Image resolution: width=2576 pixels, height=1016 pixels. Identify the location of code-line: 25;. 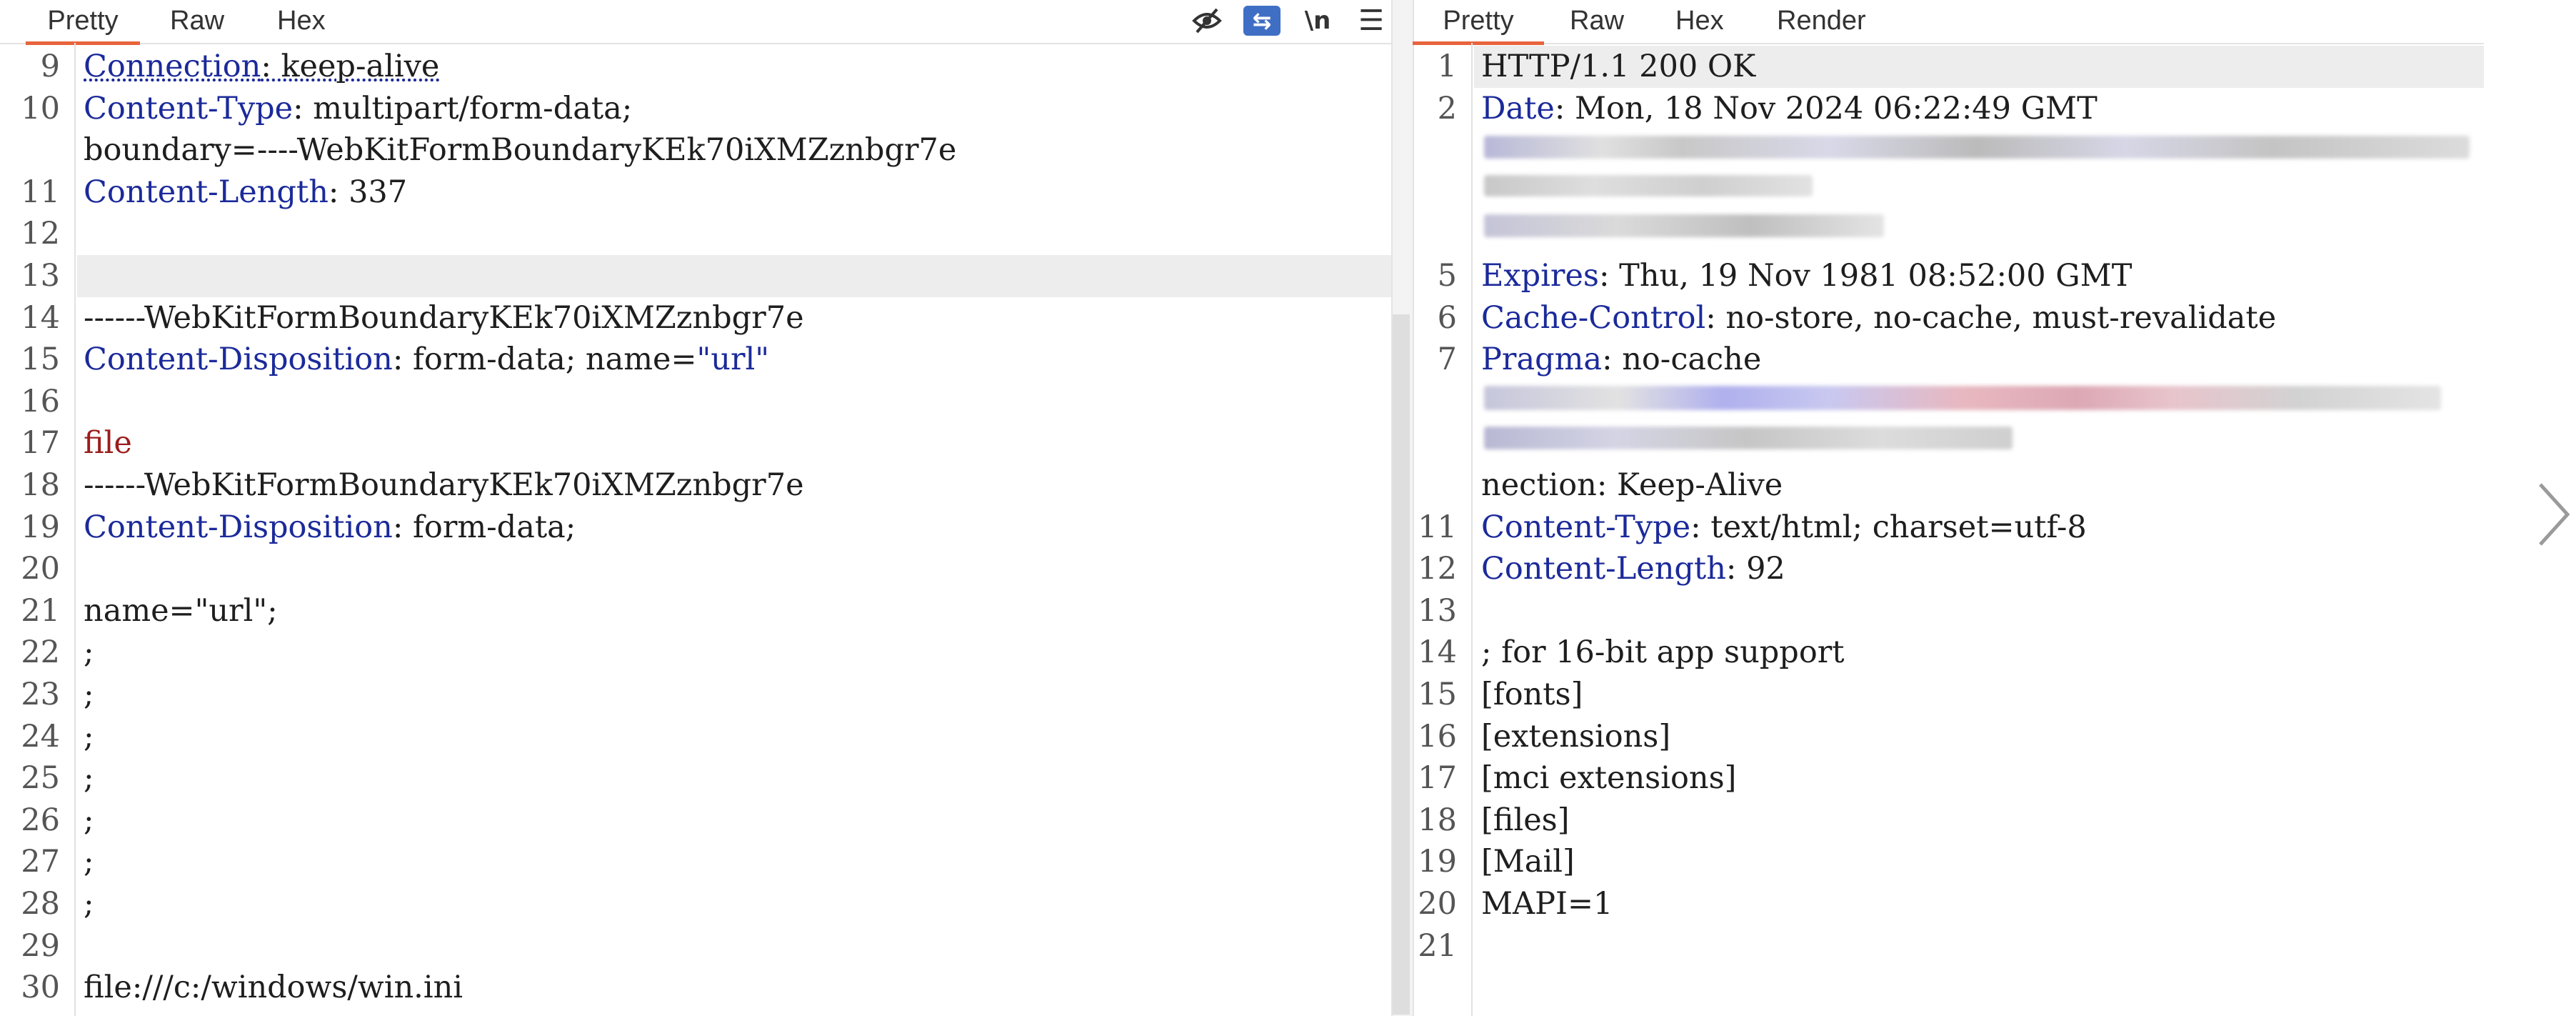
(695, 778).